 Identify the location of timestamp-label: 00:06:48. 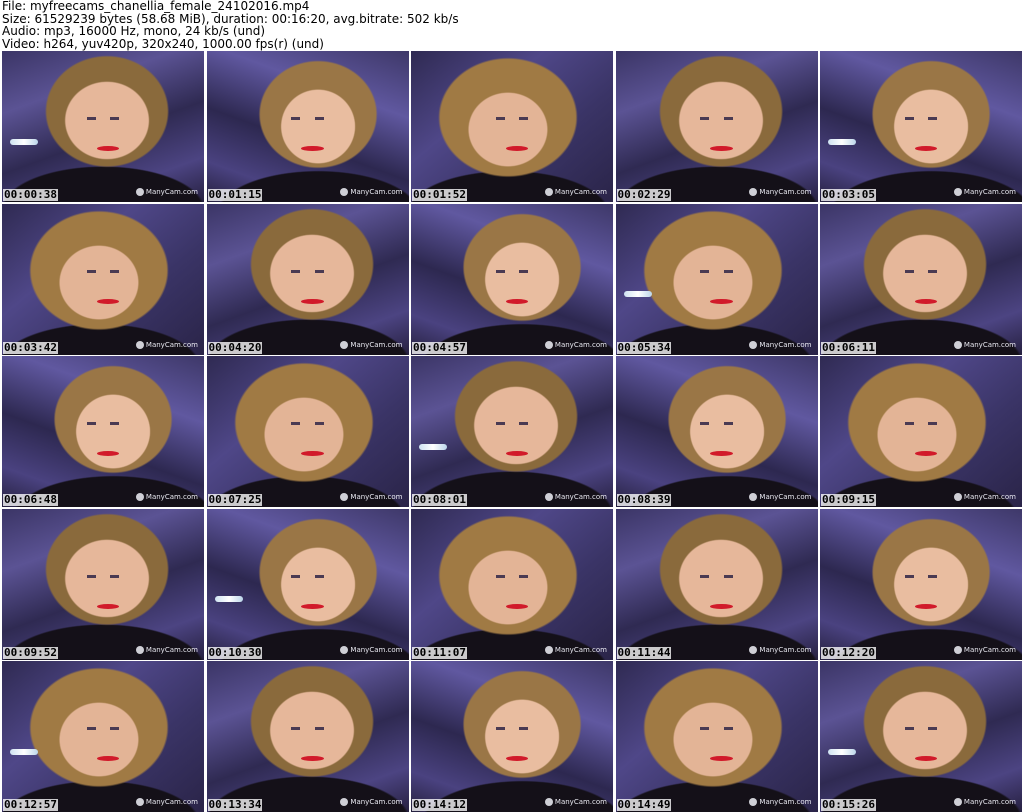
(30, 499).